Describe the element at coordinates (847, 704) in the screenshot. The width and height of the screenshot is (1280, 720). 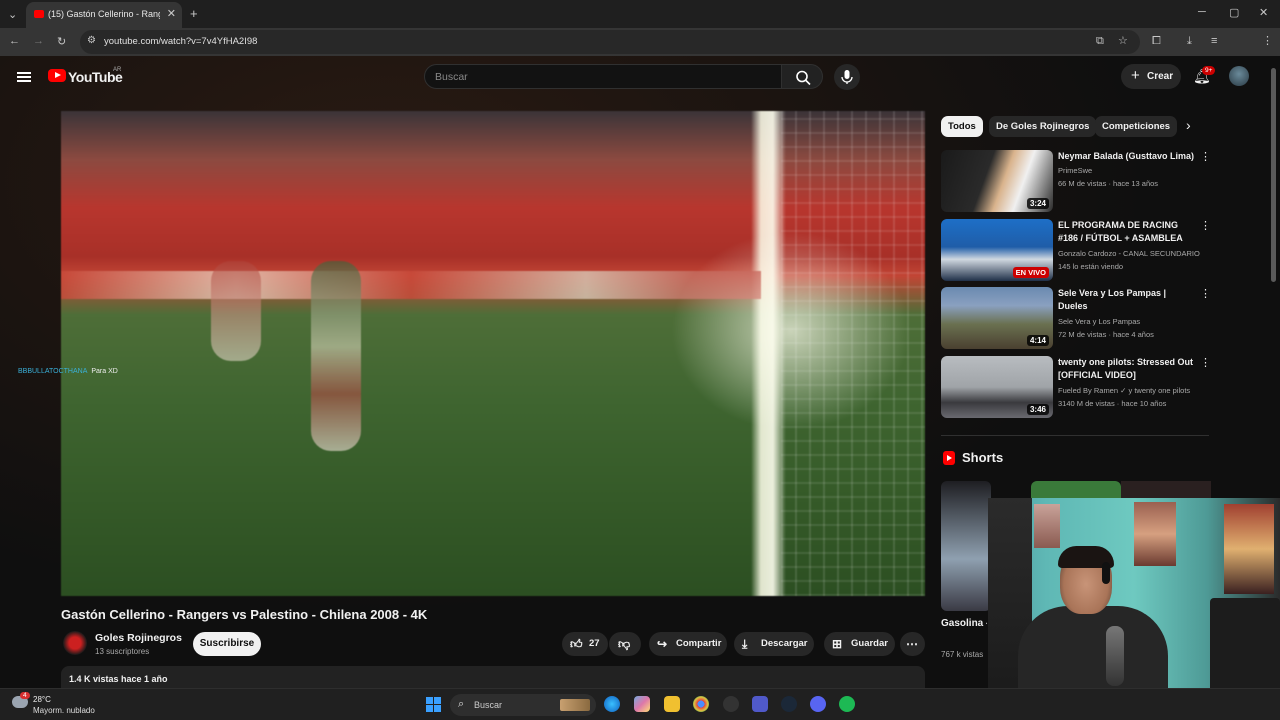
I see `spotify-icon` at that location.